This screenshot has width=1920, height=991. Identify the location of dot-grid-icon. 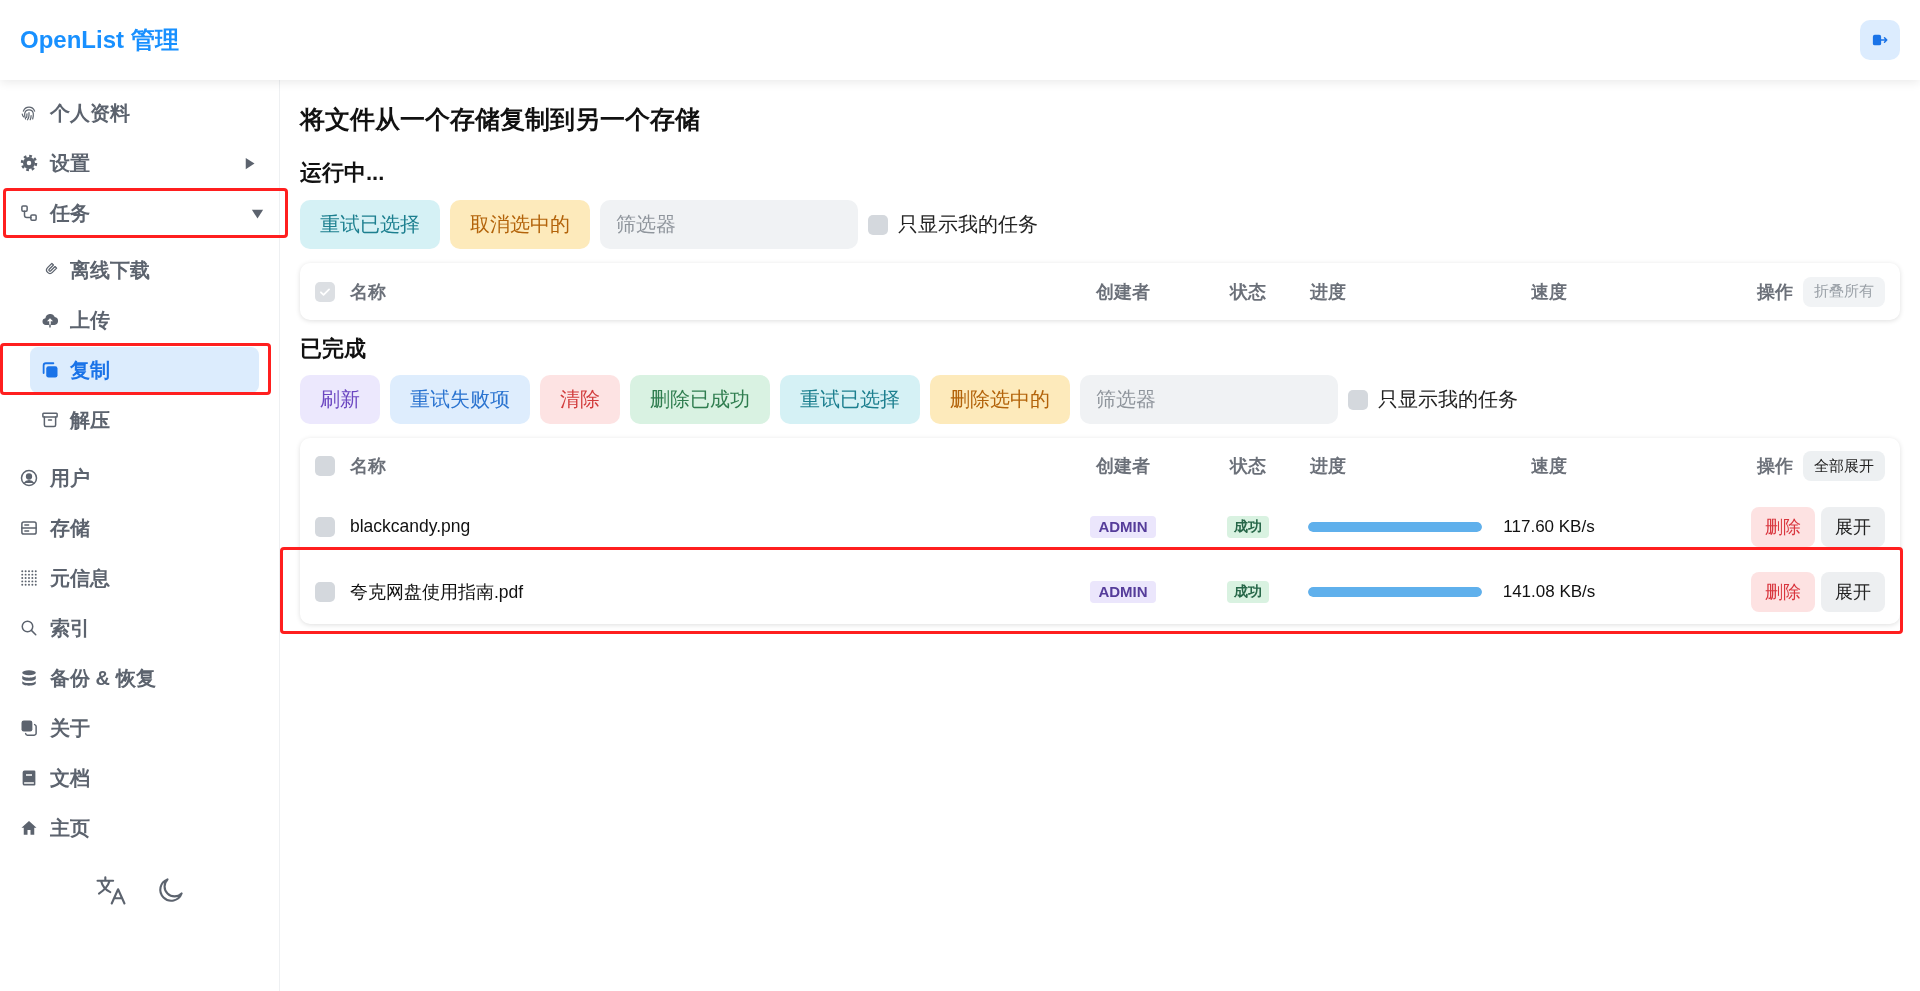
(29, 578).